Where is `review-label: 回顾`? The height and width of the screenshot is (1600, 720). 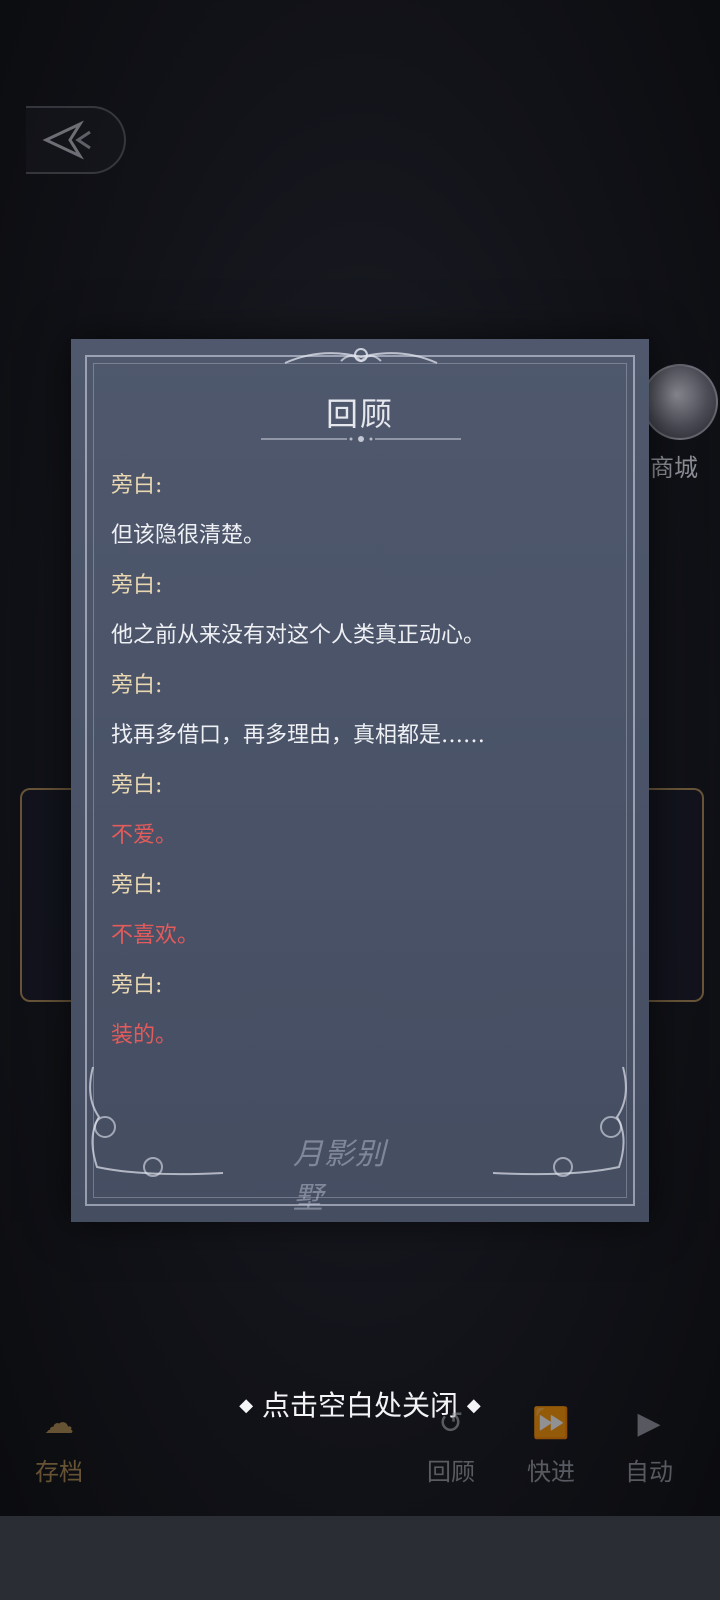 review-label: 回顾 is located at coordinates (451, 1472).